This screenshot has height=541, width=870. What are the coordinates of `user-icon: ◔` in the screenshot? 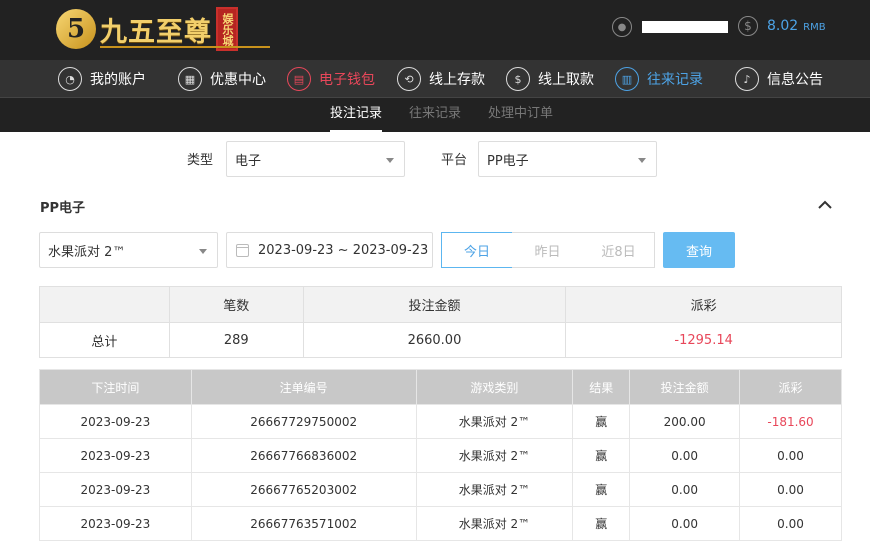 It's located at (70, 79).